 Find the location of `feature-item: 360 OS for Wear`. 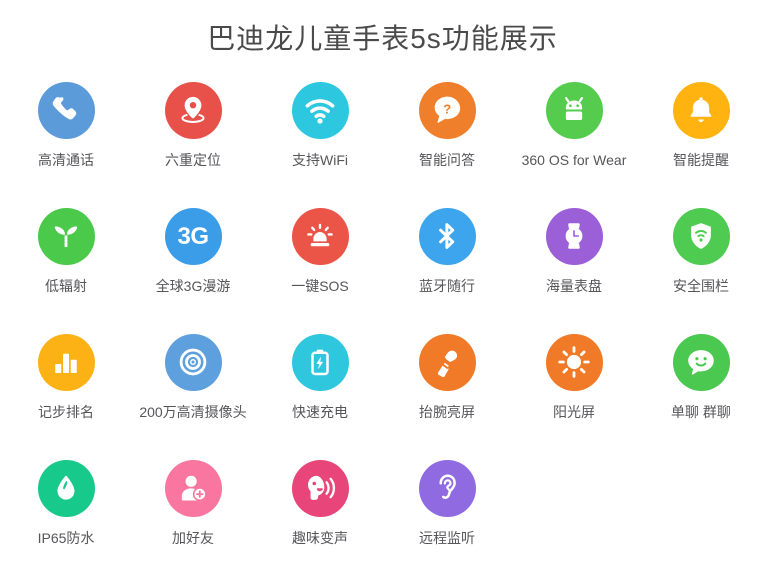

feature-item: 360 OS for Wear is located at coordinates (574, 144).